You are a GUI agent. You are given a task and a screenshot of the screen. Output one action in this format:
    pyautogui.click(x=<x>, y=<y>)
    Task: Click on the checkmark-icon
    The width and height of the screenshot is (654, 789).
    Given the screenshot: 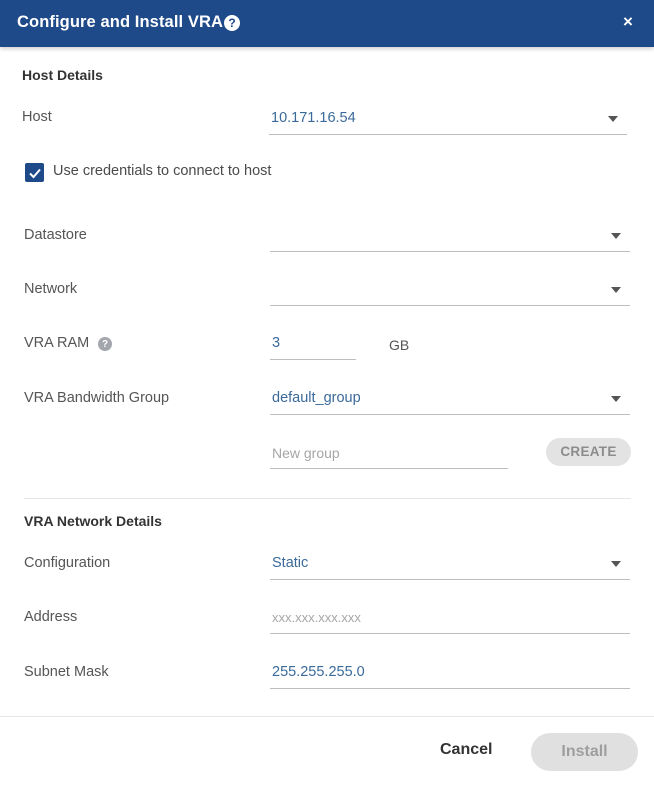 What is the action you would take?
    pyautogui.click(x=34, y=173)
    